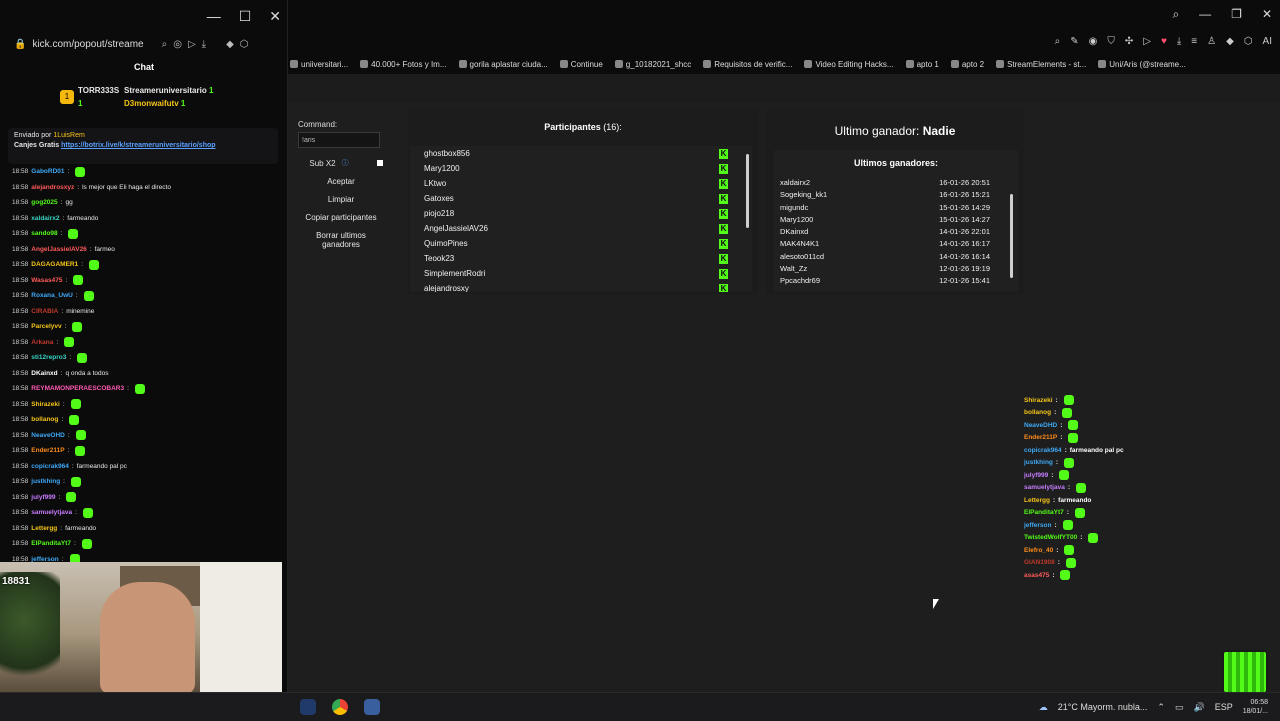 This screenshot has width=1280, height=721. What do you see at coordinates (1011, 236) in the screenshot?
I see `winners-scrollbar` at bounding box center [1011, 236].